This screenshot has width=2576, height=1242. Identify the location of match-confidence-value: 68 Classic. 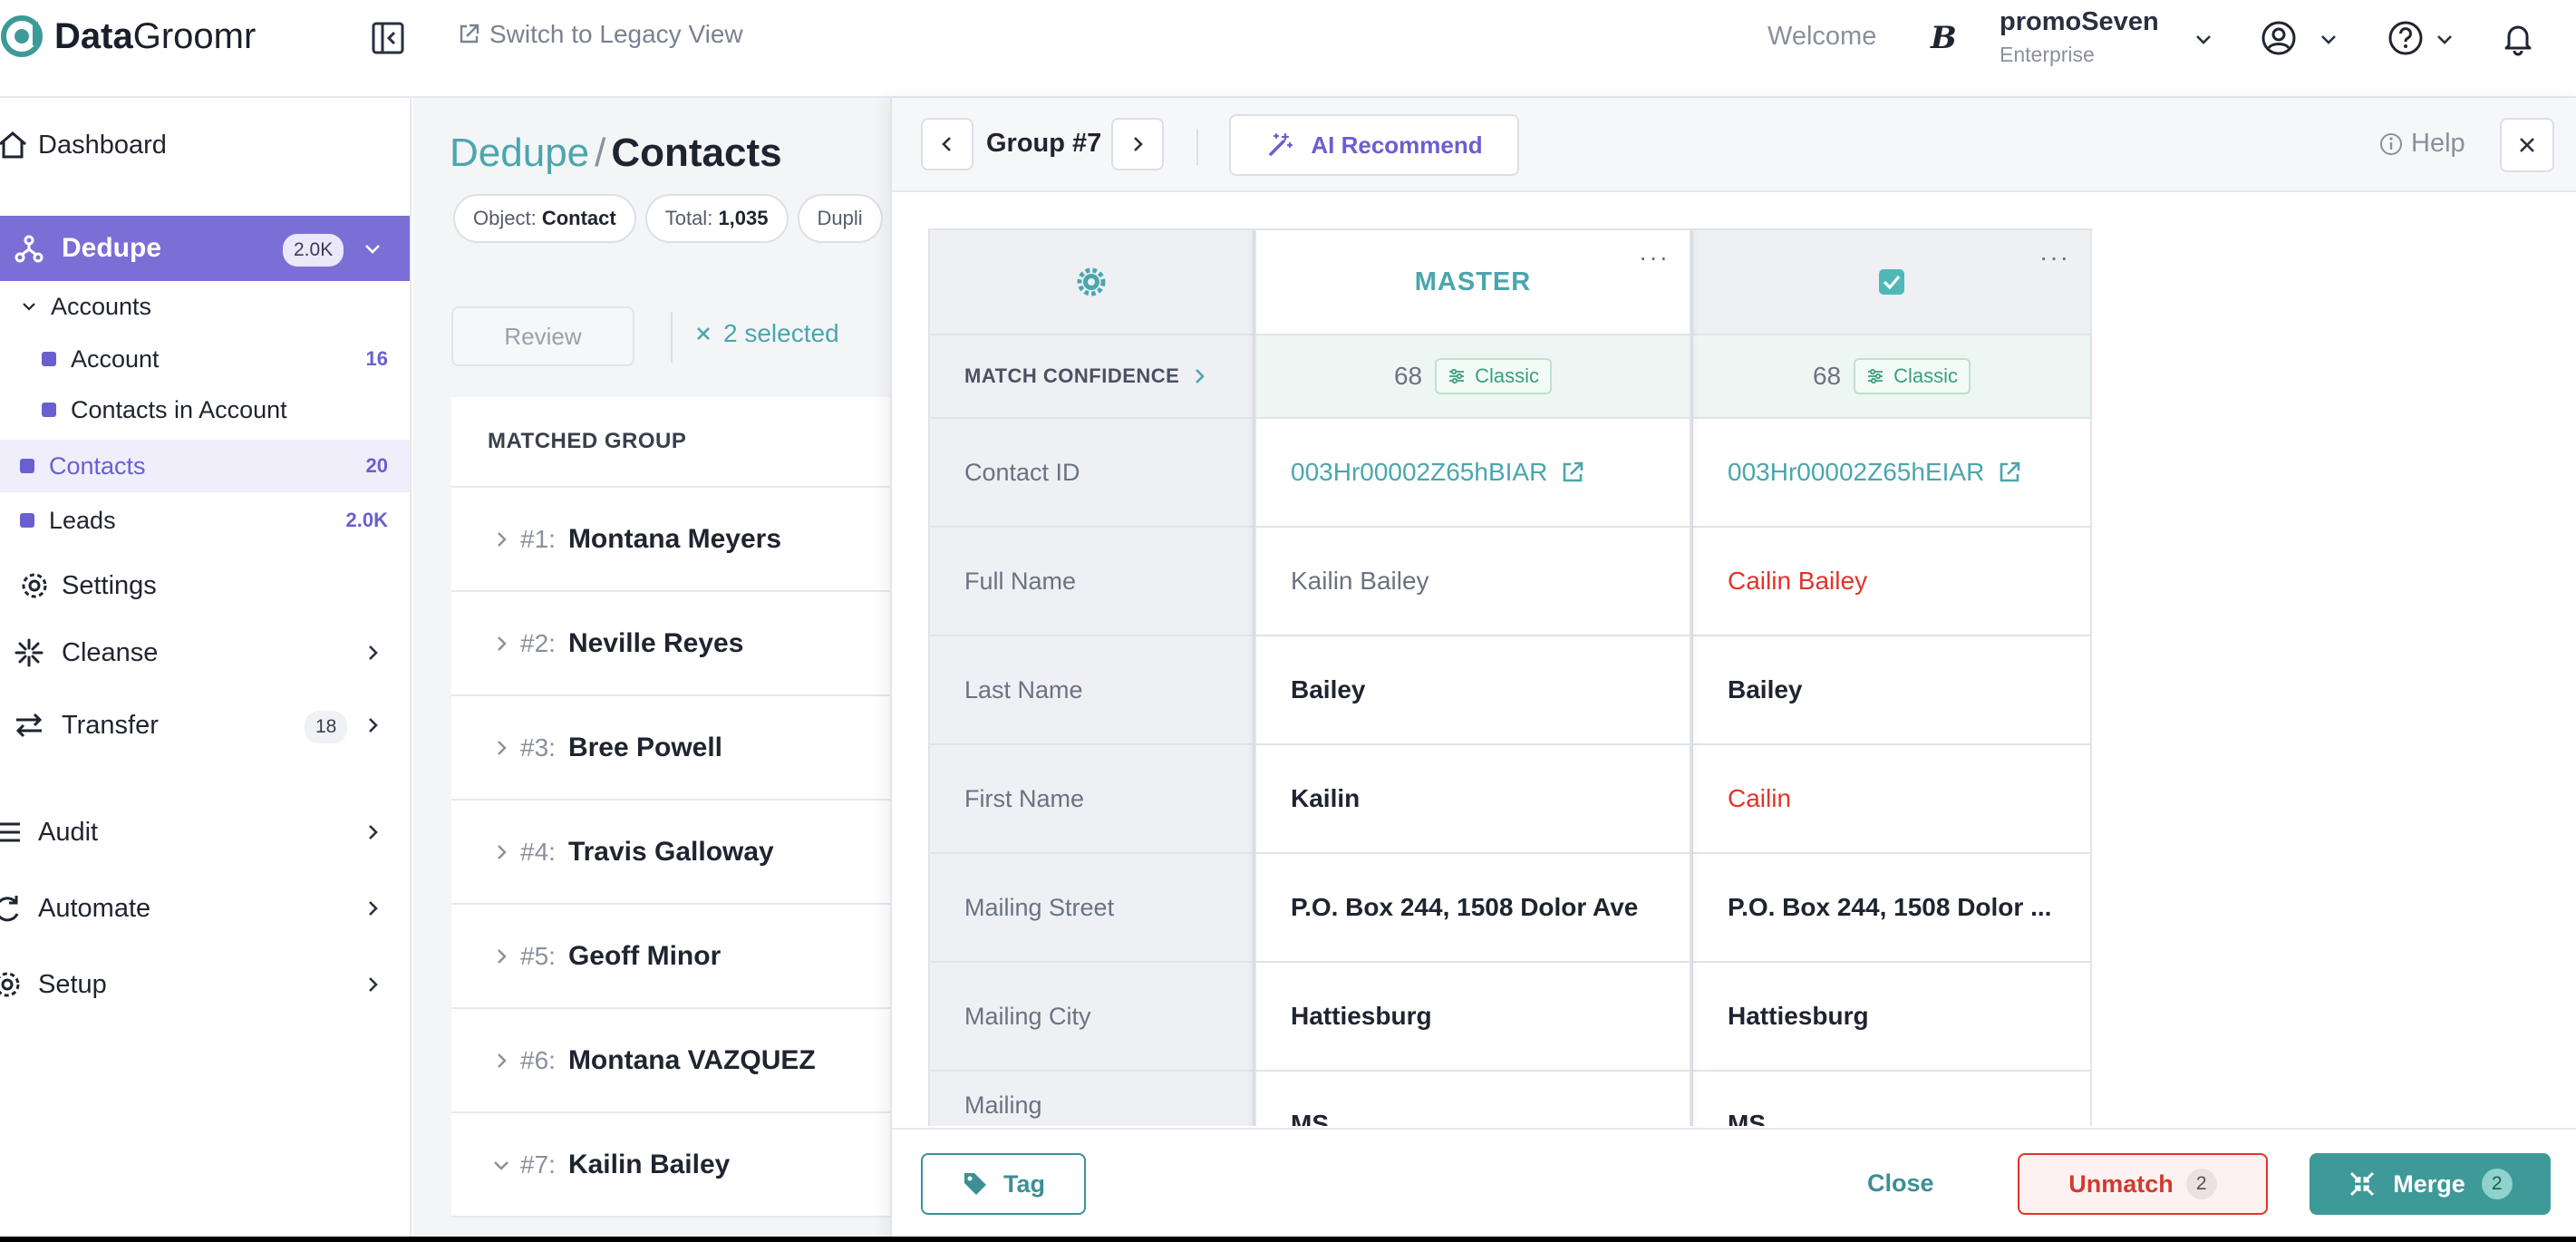
(1473, 377).